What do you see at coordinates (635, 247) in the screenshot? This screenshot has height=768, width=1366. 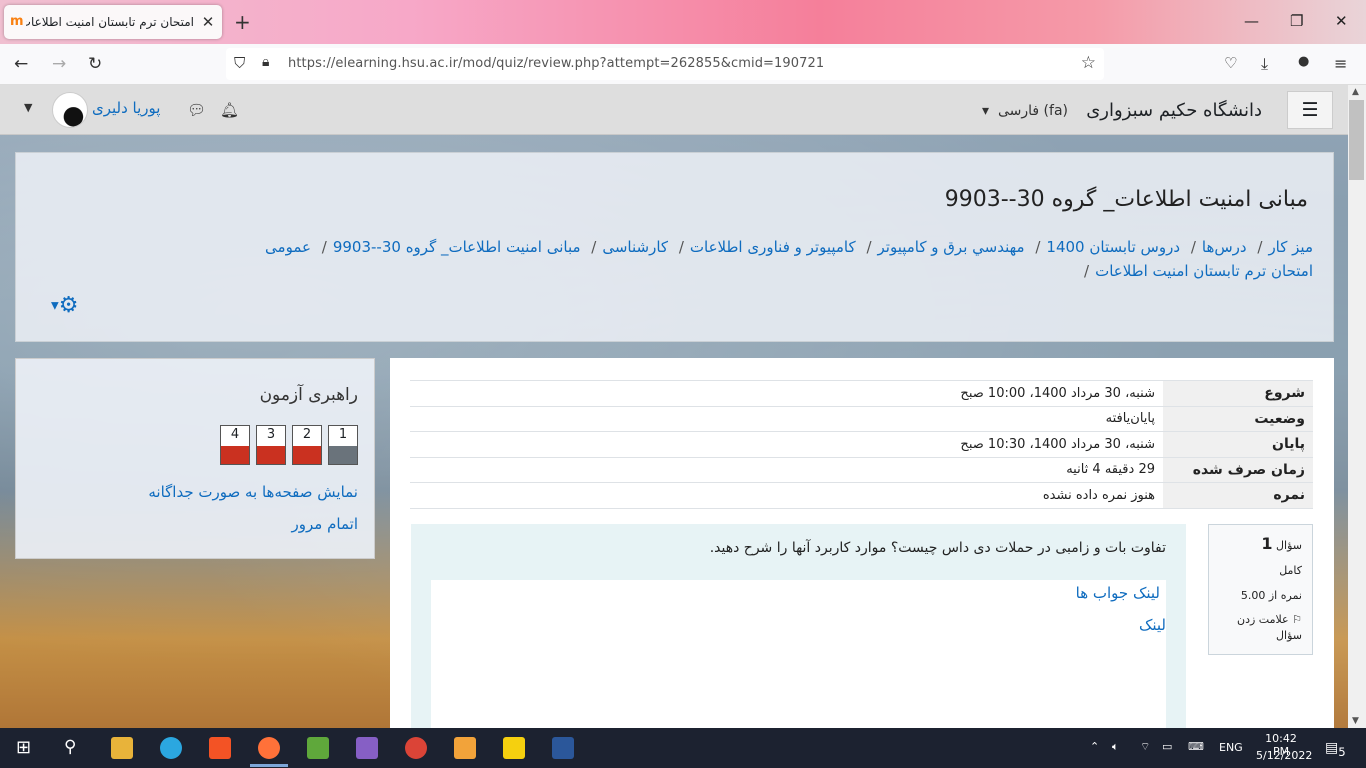 I see `breadcrumb-item-bachelor: کارشناسی` at bounding box center [635, 247].